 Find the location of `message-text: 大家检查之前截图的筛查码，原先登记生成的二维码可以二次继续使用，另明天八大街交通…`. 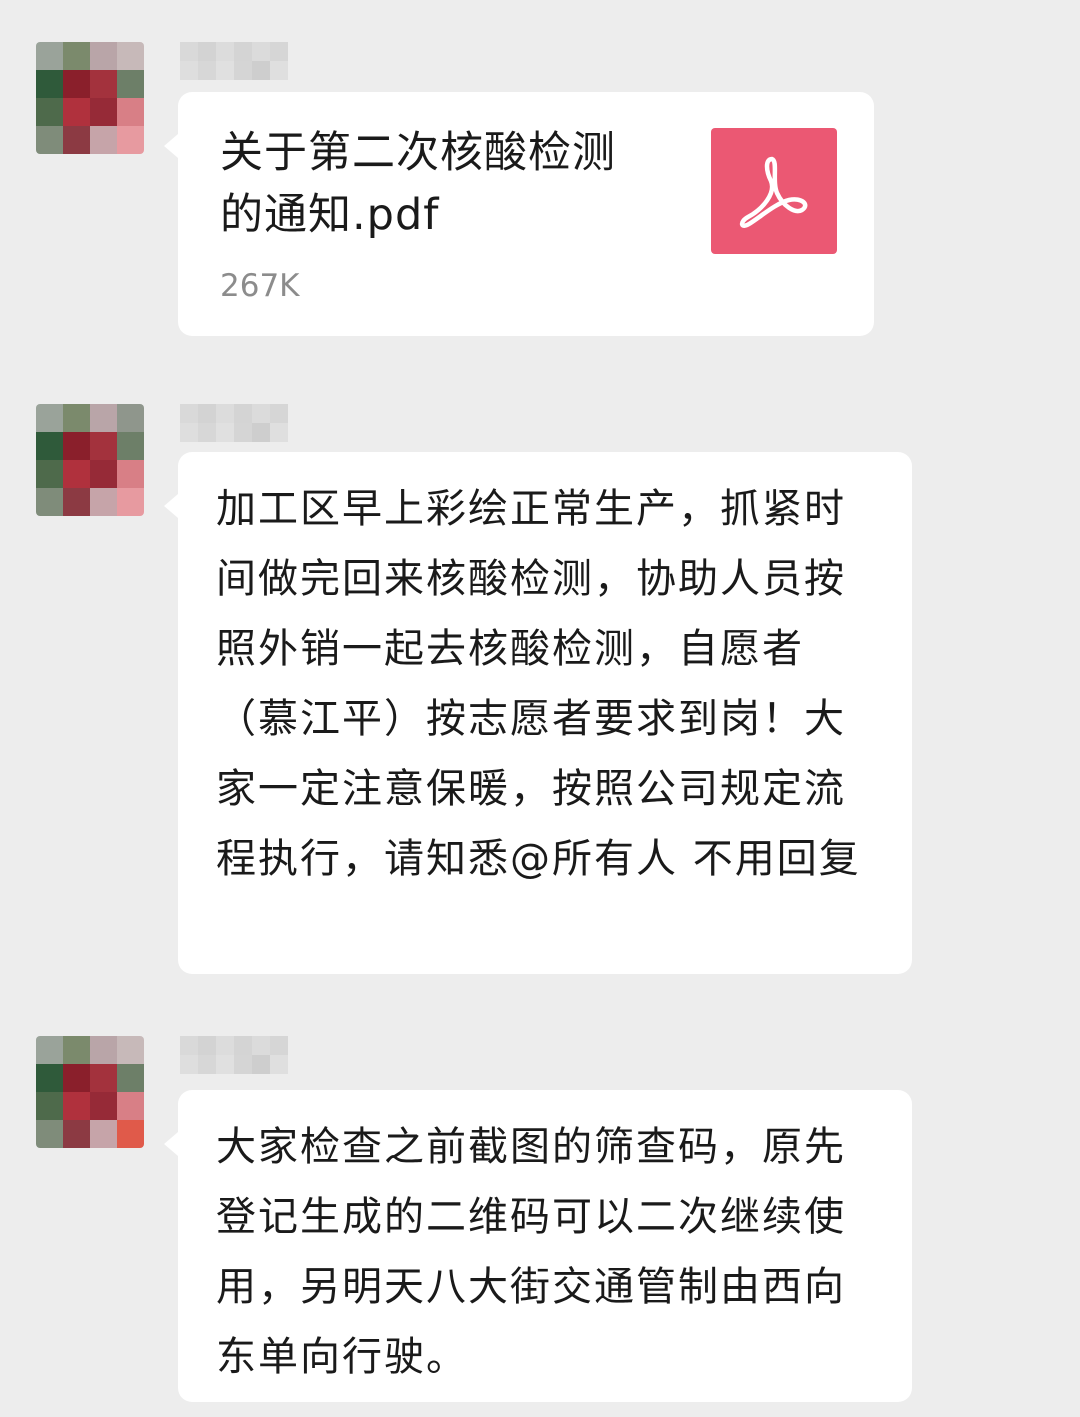

message-text: 大家检查之前截图的筛查码，原先登记生成的二维码可以二次继续使用，另明天八大街交通… is located at coordinates (531, 1252).